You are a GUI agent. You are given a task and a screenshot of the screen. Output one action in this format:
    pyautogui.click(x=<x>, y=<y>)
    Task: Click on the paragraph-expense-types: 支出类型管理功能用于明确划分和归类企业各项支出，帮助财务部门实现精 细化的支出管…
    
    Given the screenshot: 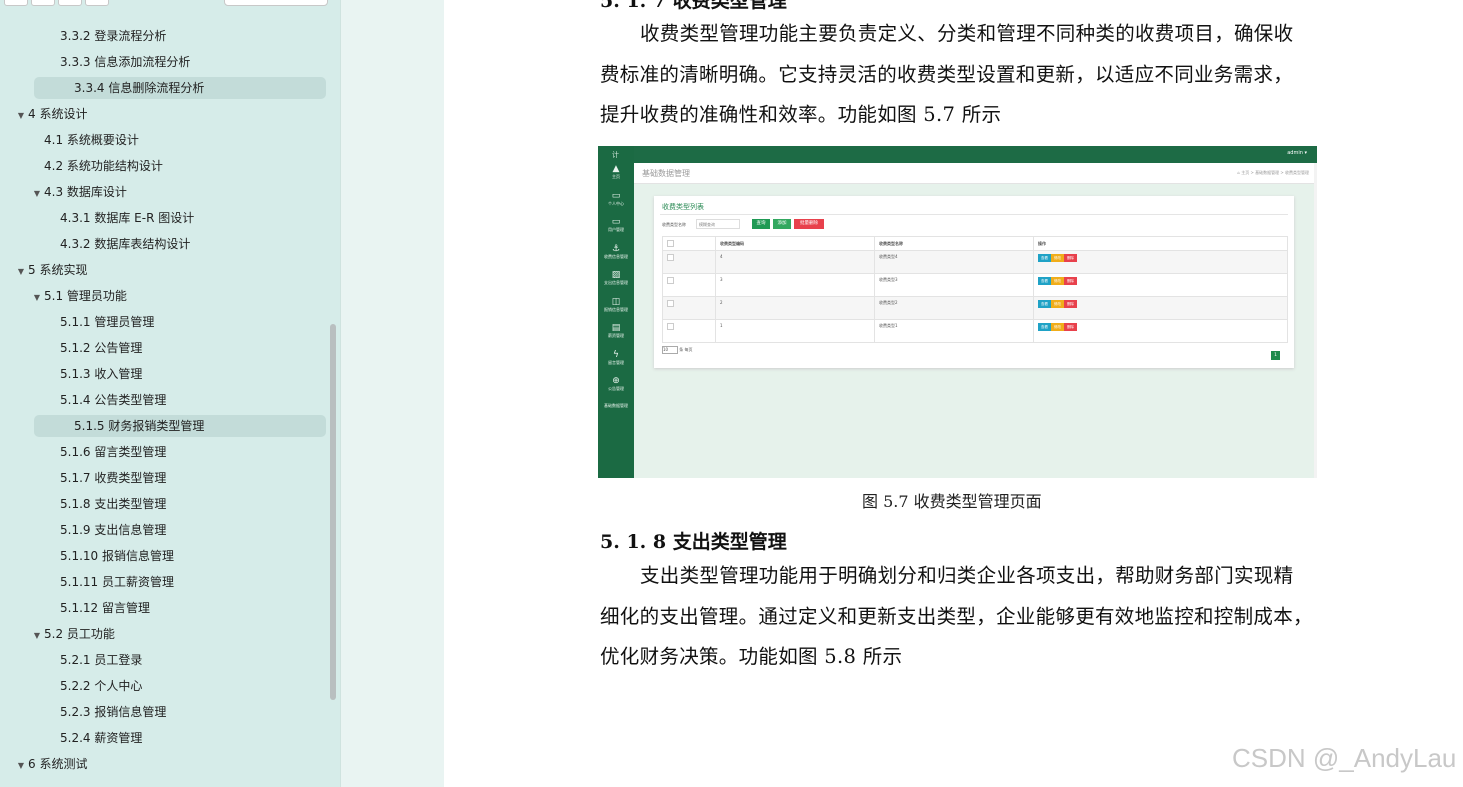 What is the action you would take?
    pyautogui.click(x=960, y=617)
    